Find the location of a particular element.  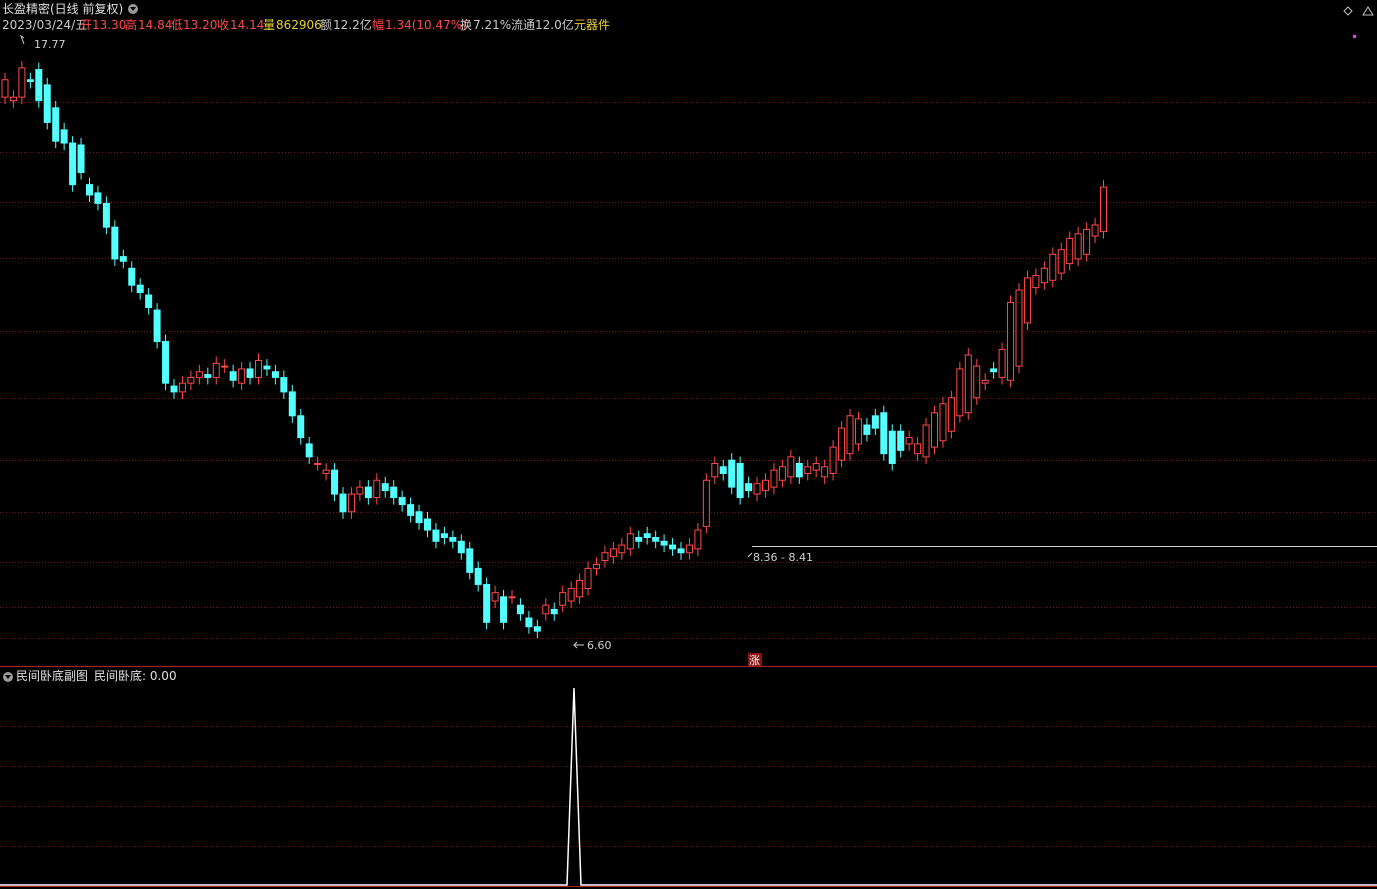

triangle-up-icon is located at coordinates (1368, 11).